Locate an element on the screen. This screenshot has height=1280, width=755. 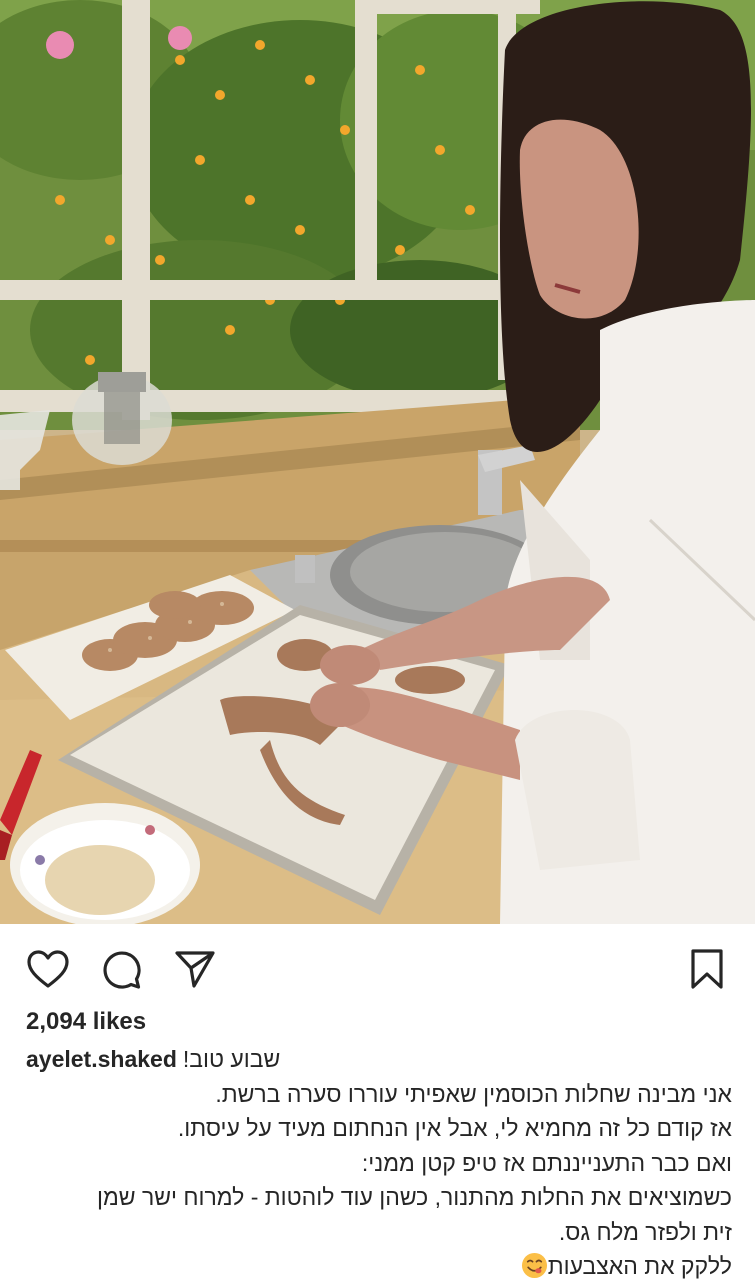
share-button is located at coordinates (195, 969).